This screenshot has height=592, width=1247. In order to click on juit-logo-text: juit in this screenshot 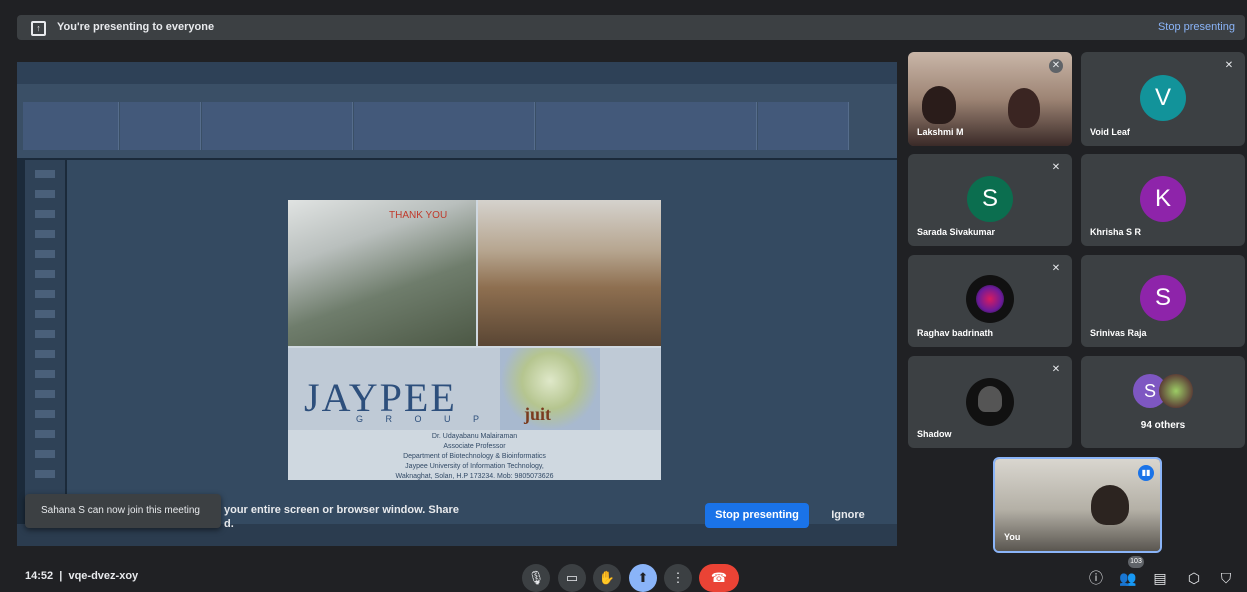, I will do `click(537, 414)`.